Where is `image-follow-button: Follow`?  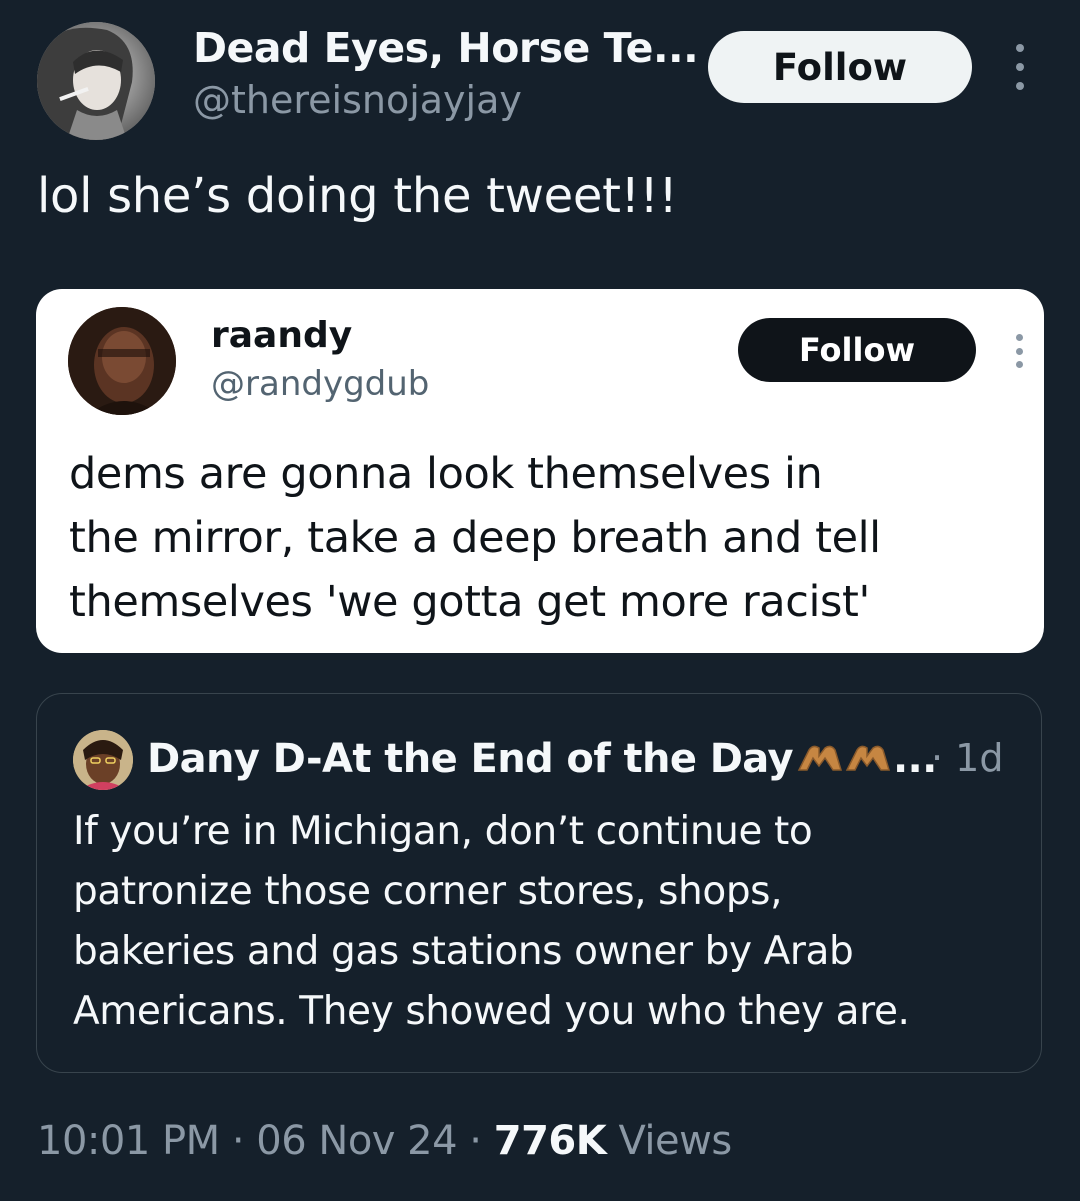
image-follow-button: Follow is located at coordinates (857, 350).